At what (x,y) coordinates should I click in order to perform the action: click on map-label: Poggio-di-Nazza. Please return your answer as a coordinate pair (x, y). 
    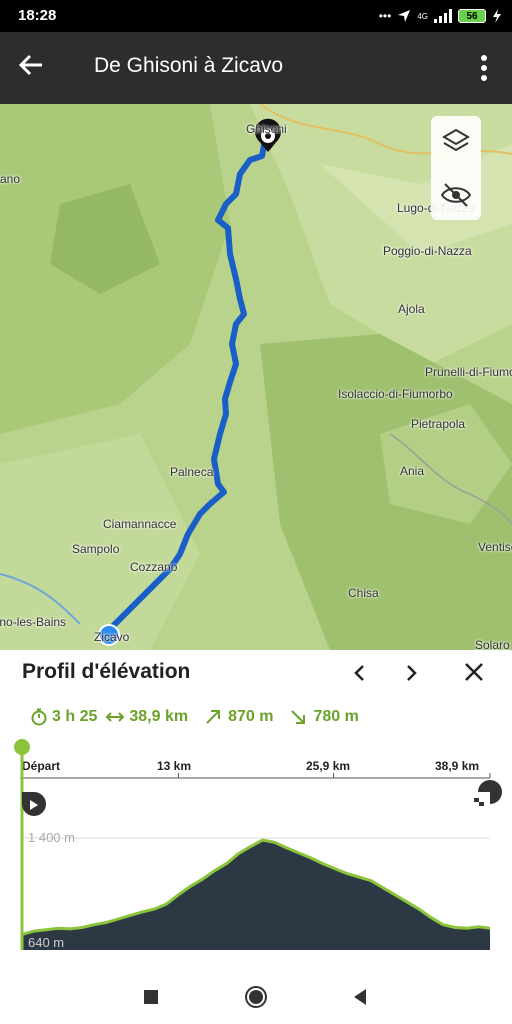
    Looking at the image, I should click on (427, 251).